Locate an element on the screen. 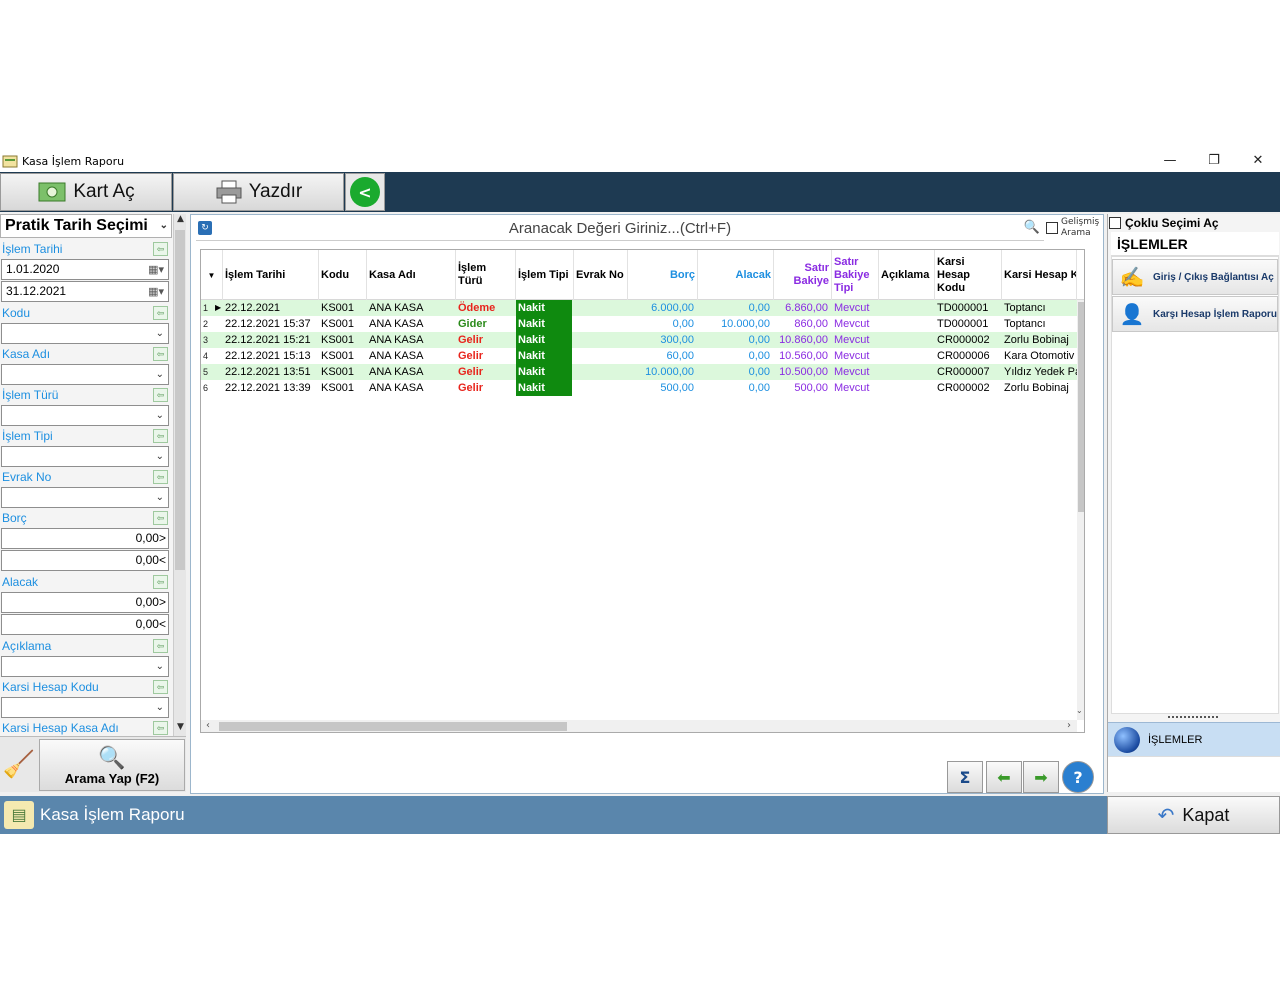 This screenshot has height=984, width=1280. nav-empty-area is located at coordinates (1194, 774).